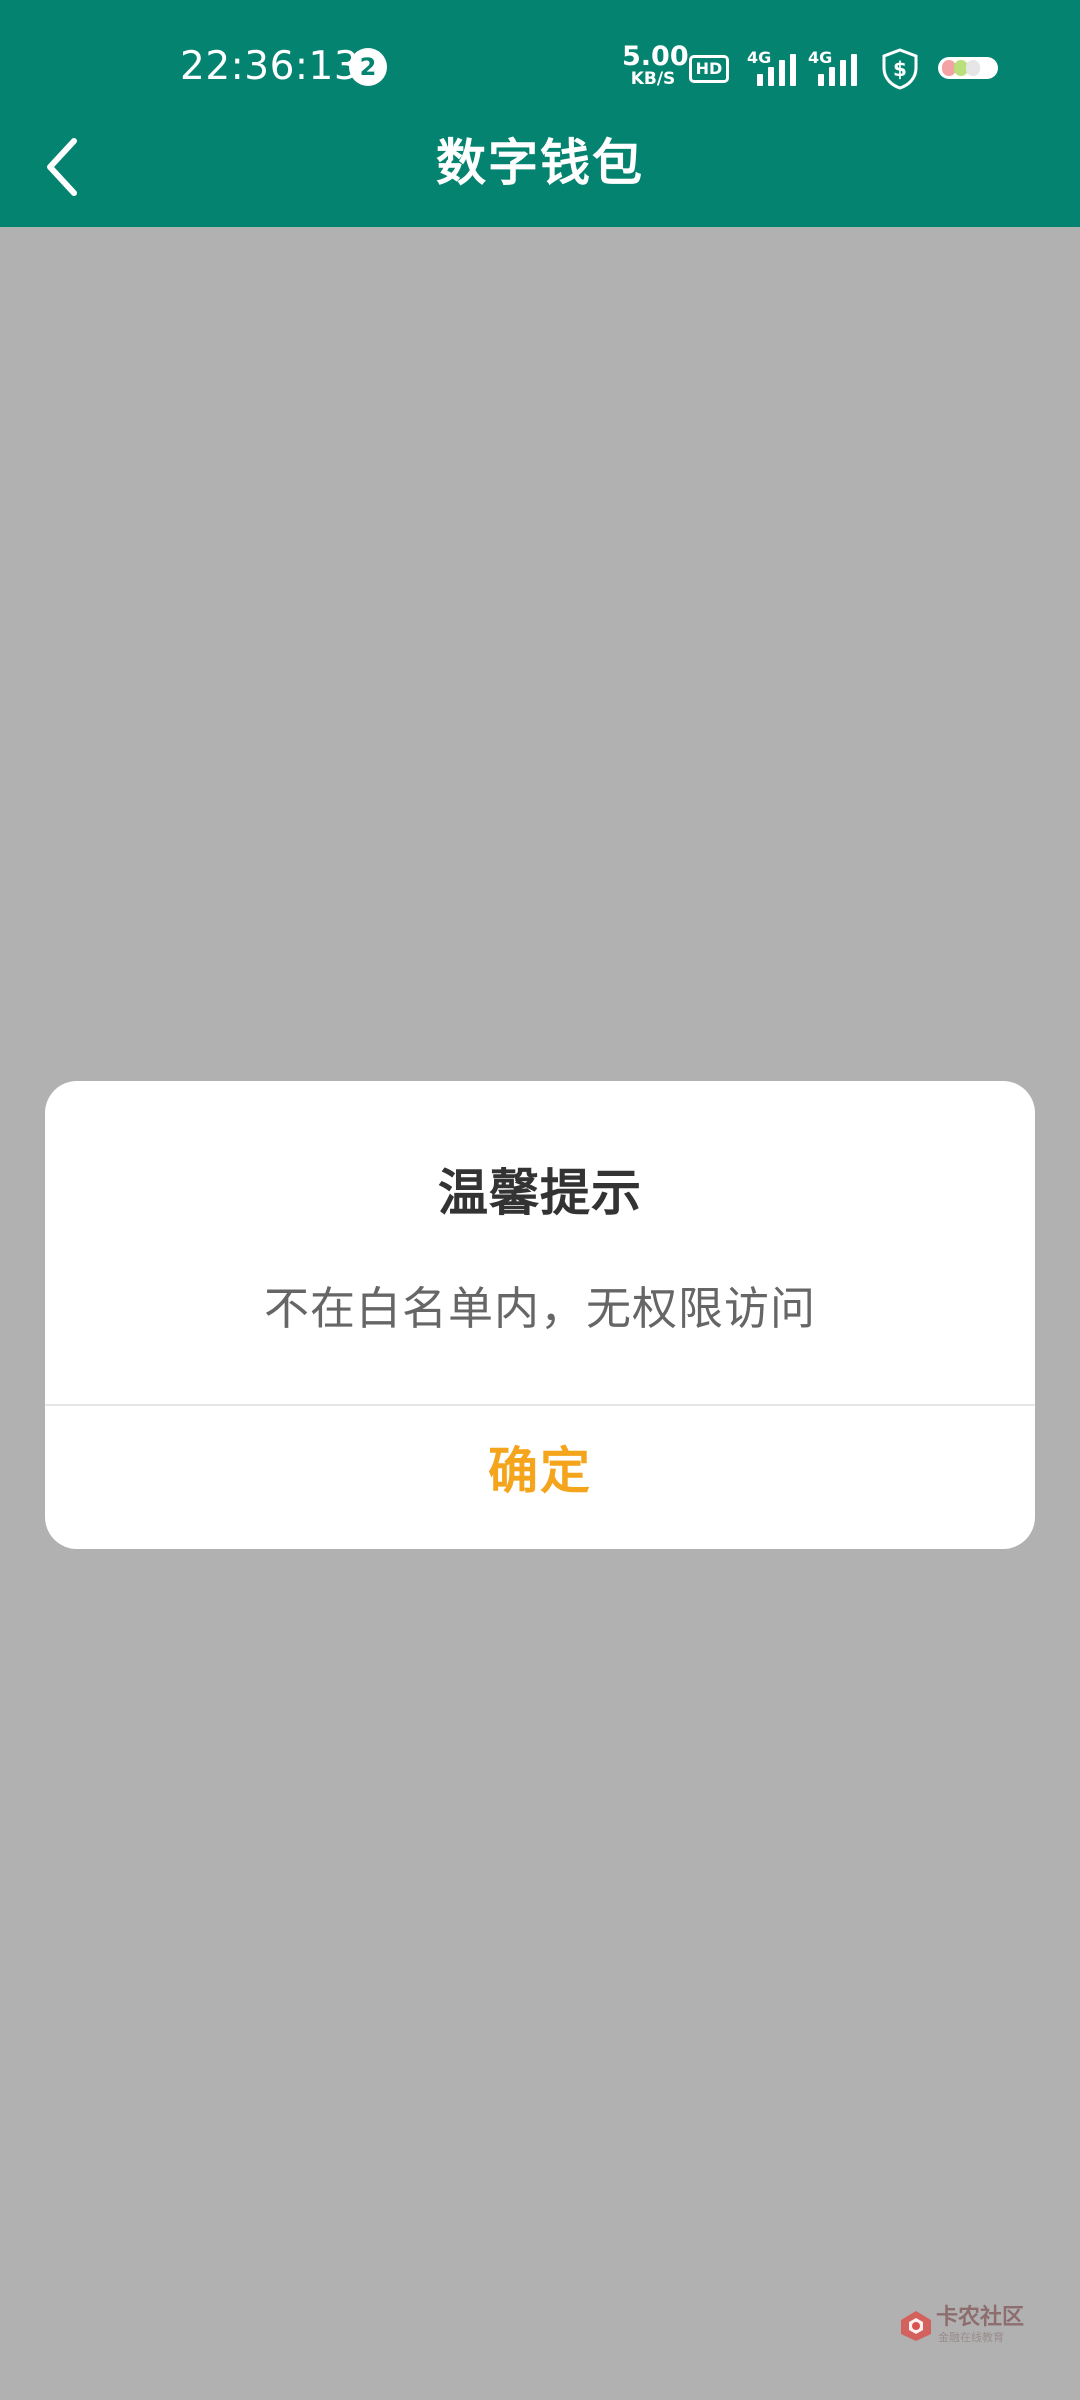  Describe the element at coordinates (653, 79) in the screenshot. I see `network-speed-unit: KB/S` at that location.